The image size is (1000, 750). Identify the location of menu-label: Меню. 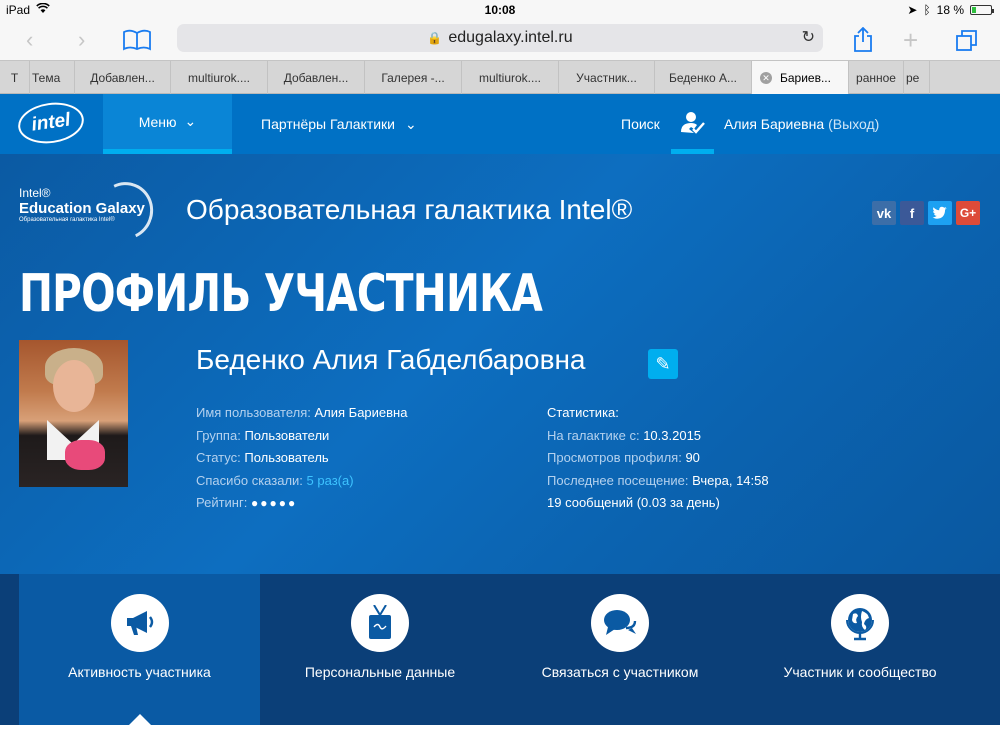
(157, 121).